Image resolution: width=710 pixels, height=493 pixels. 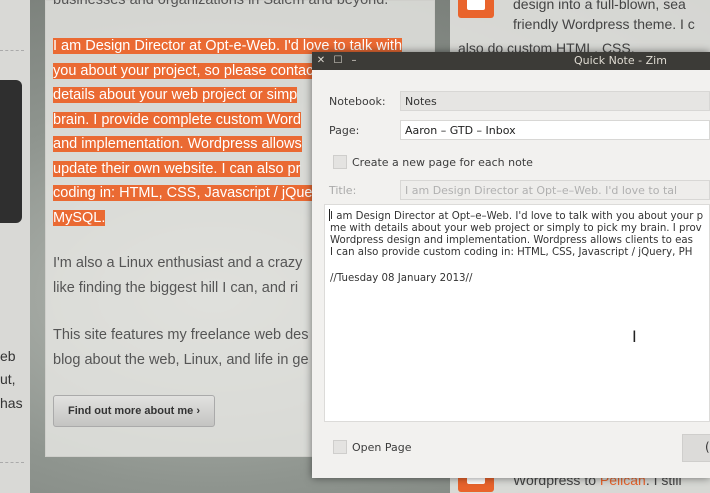 What do you see at coordinates (340, 162) in the screenshot?
I see `create-new-page-checkbox` at bounding box center [340, 162].